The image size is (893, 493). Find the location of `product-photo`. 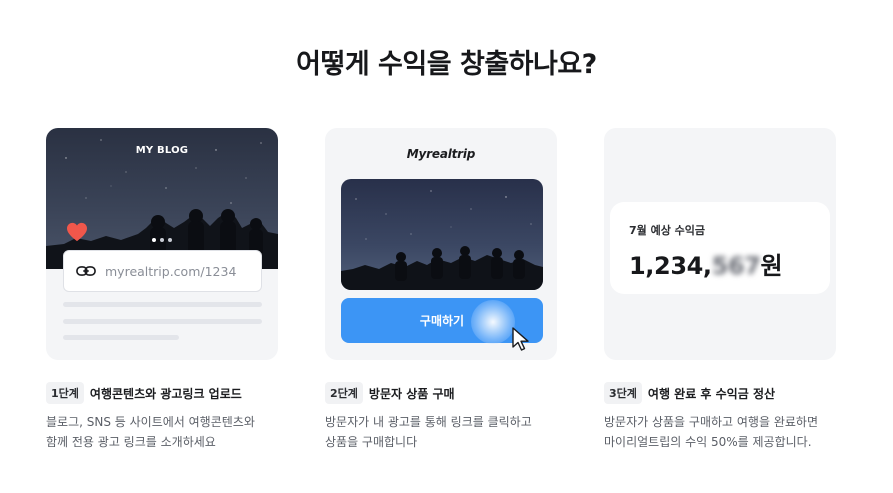

product-photo is located at coordinates (442, 234).